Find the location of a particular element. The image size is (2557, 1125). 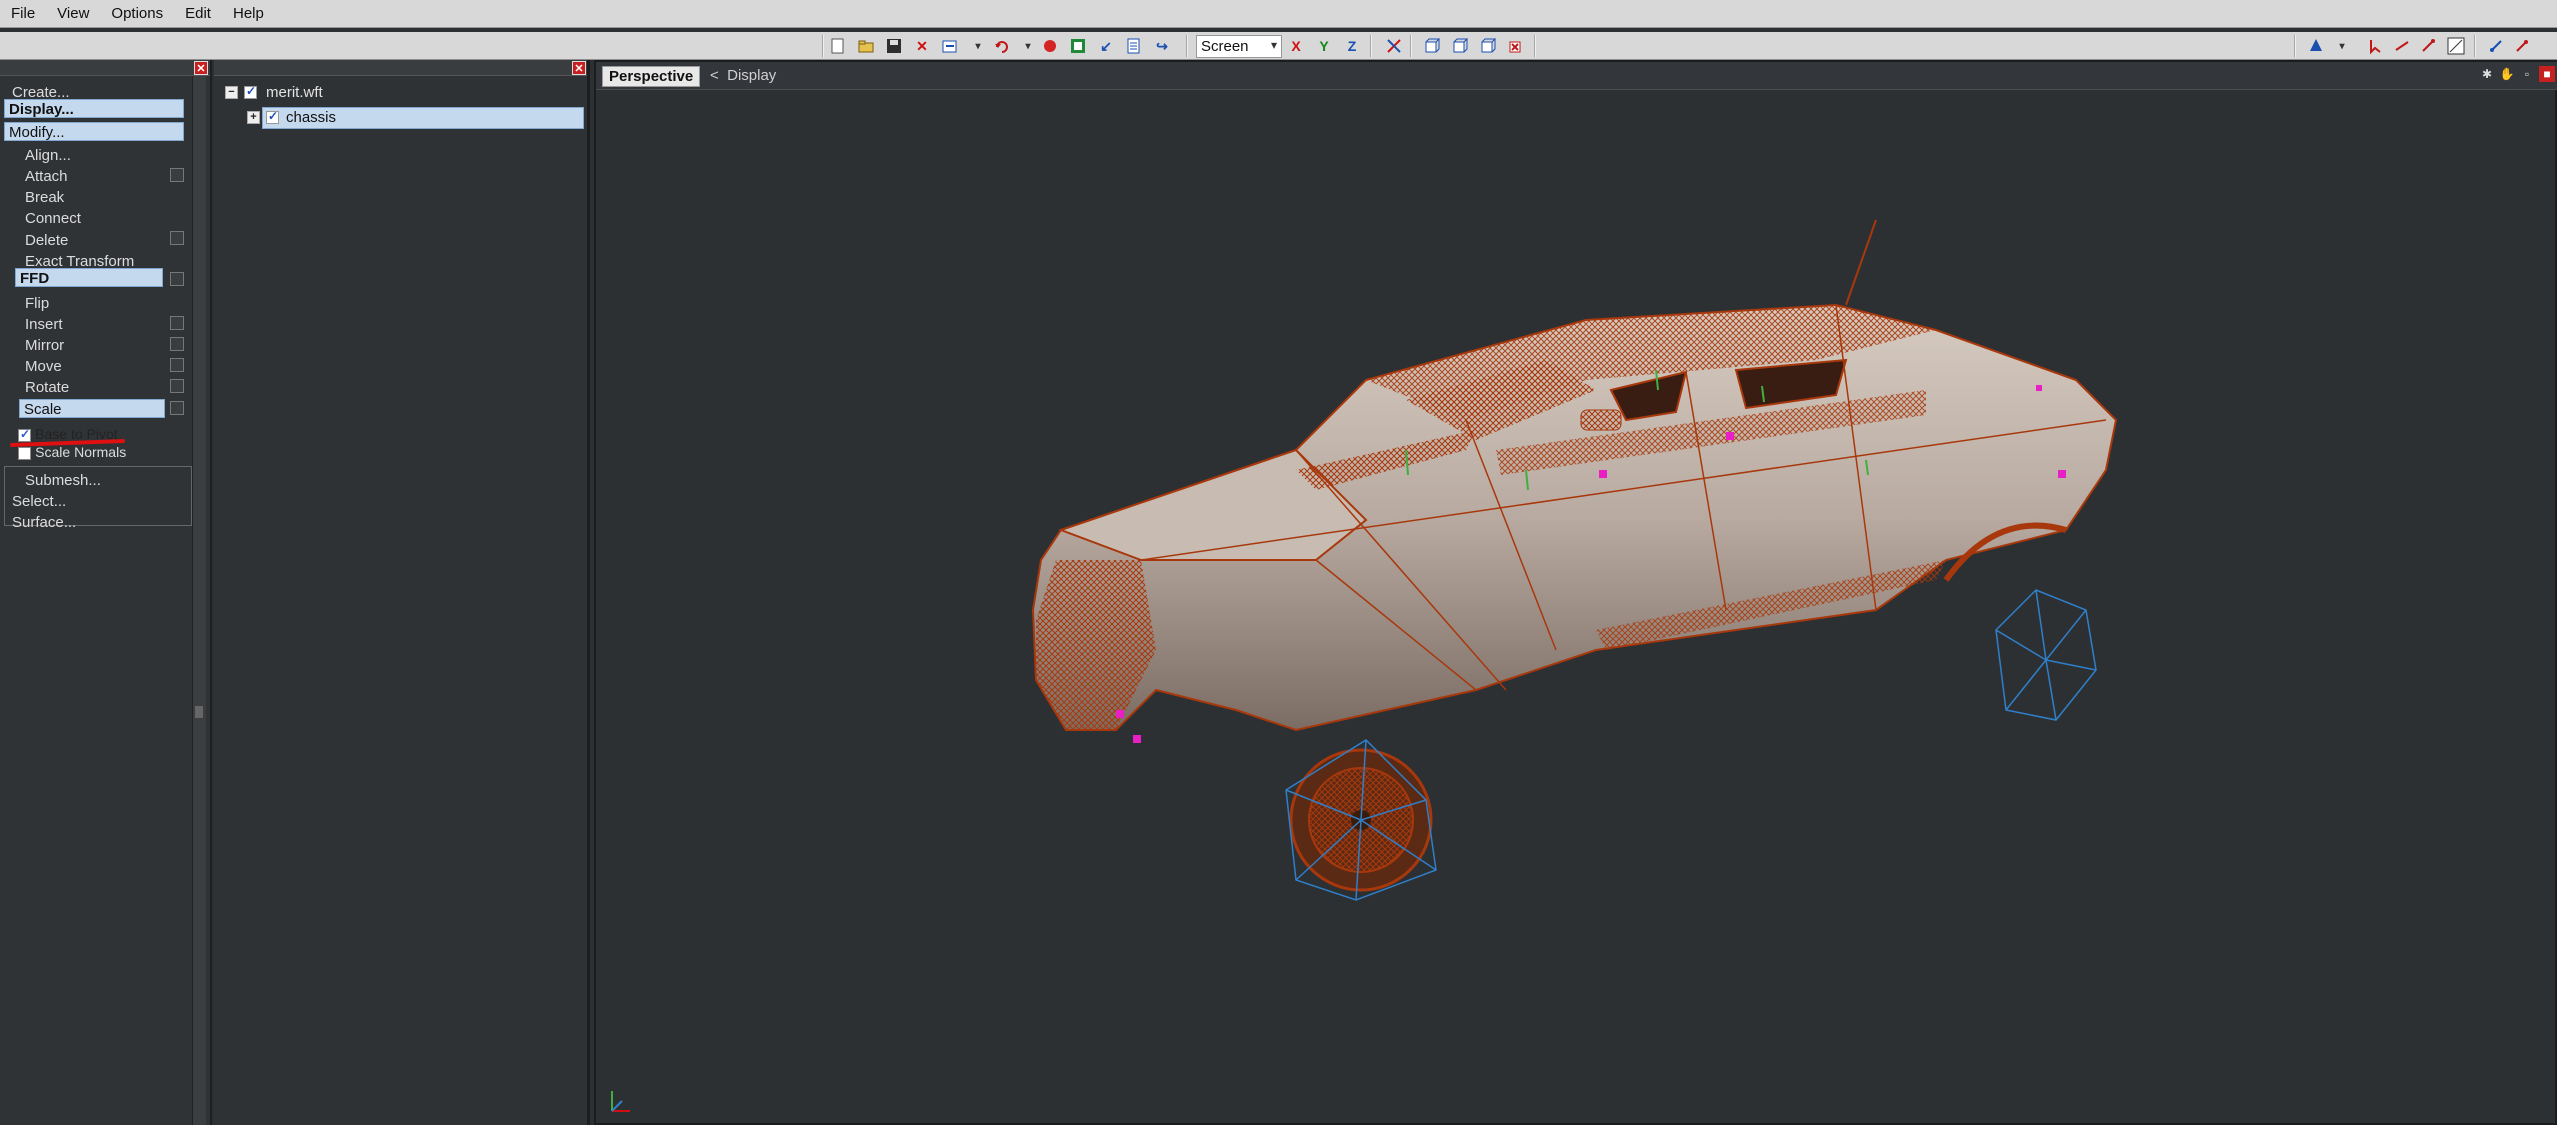

break-item: Break is located at coordinates (44, 197).